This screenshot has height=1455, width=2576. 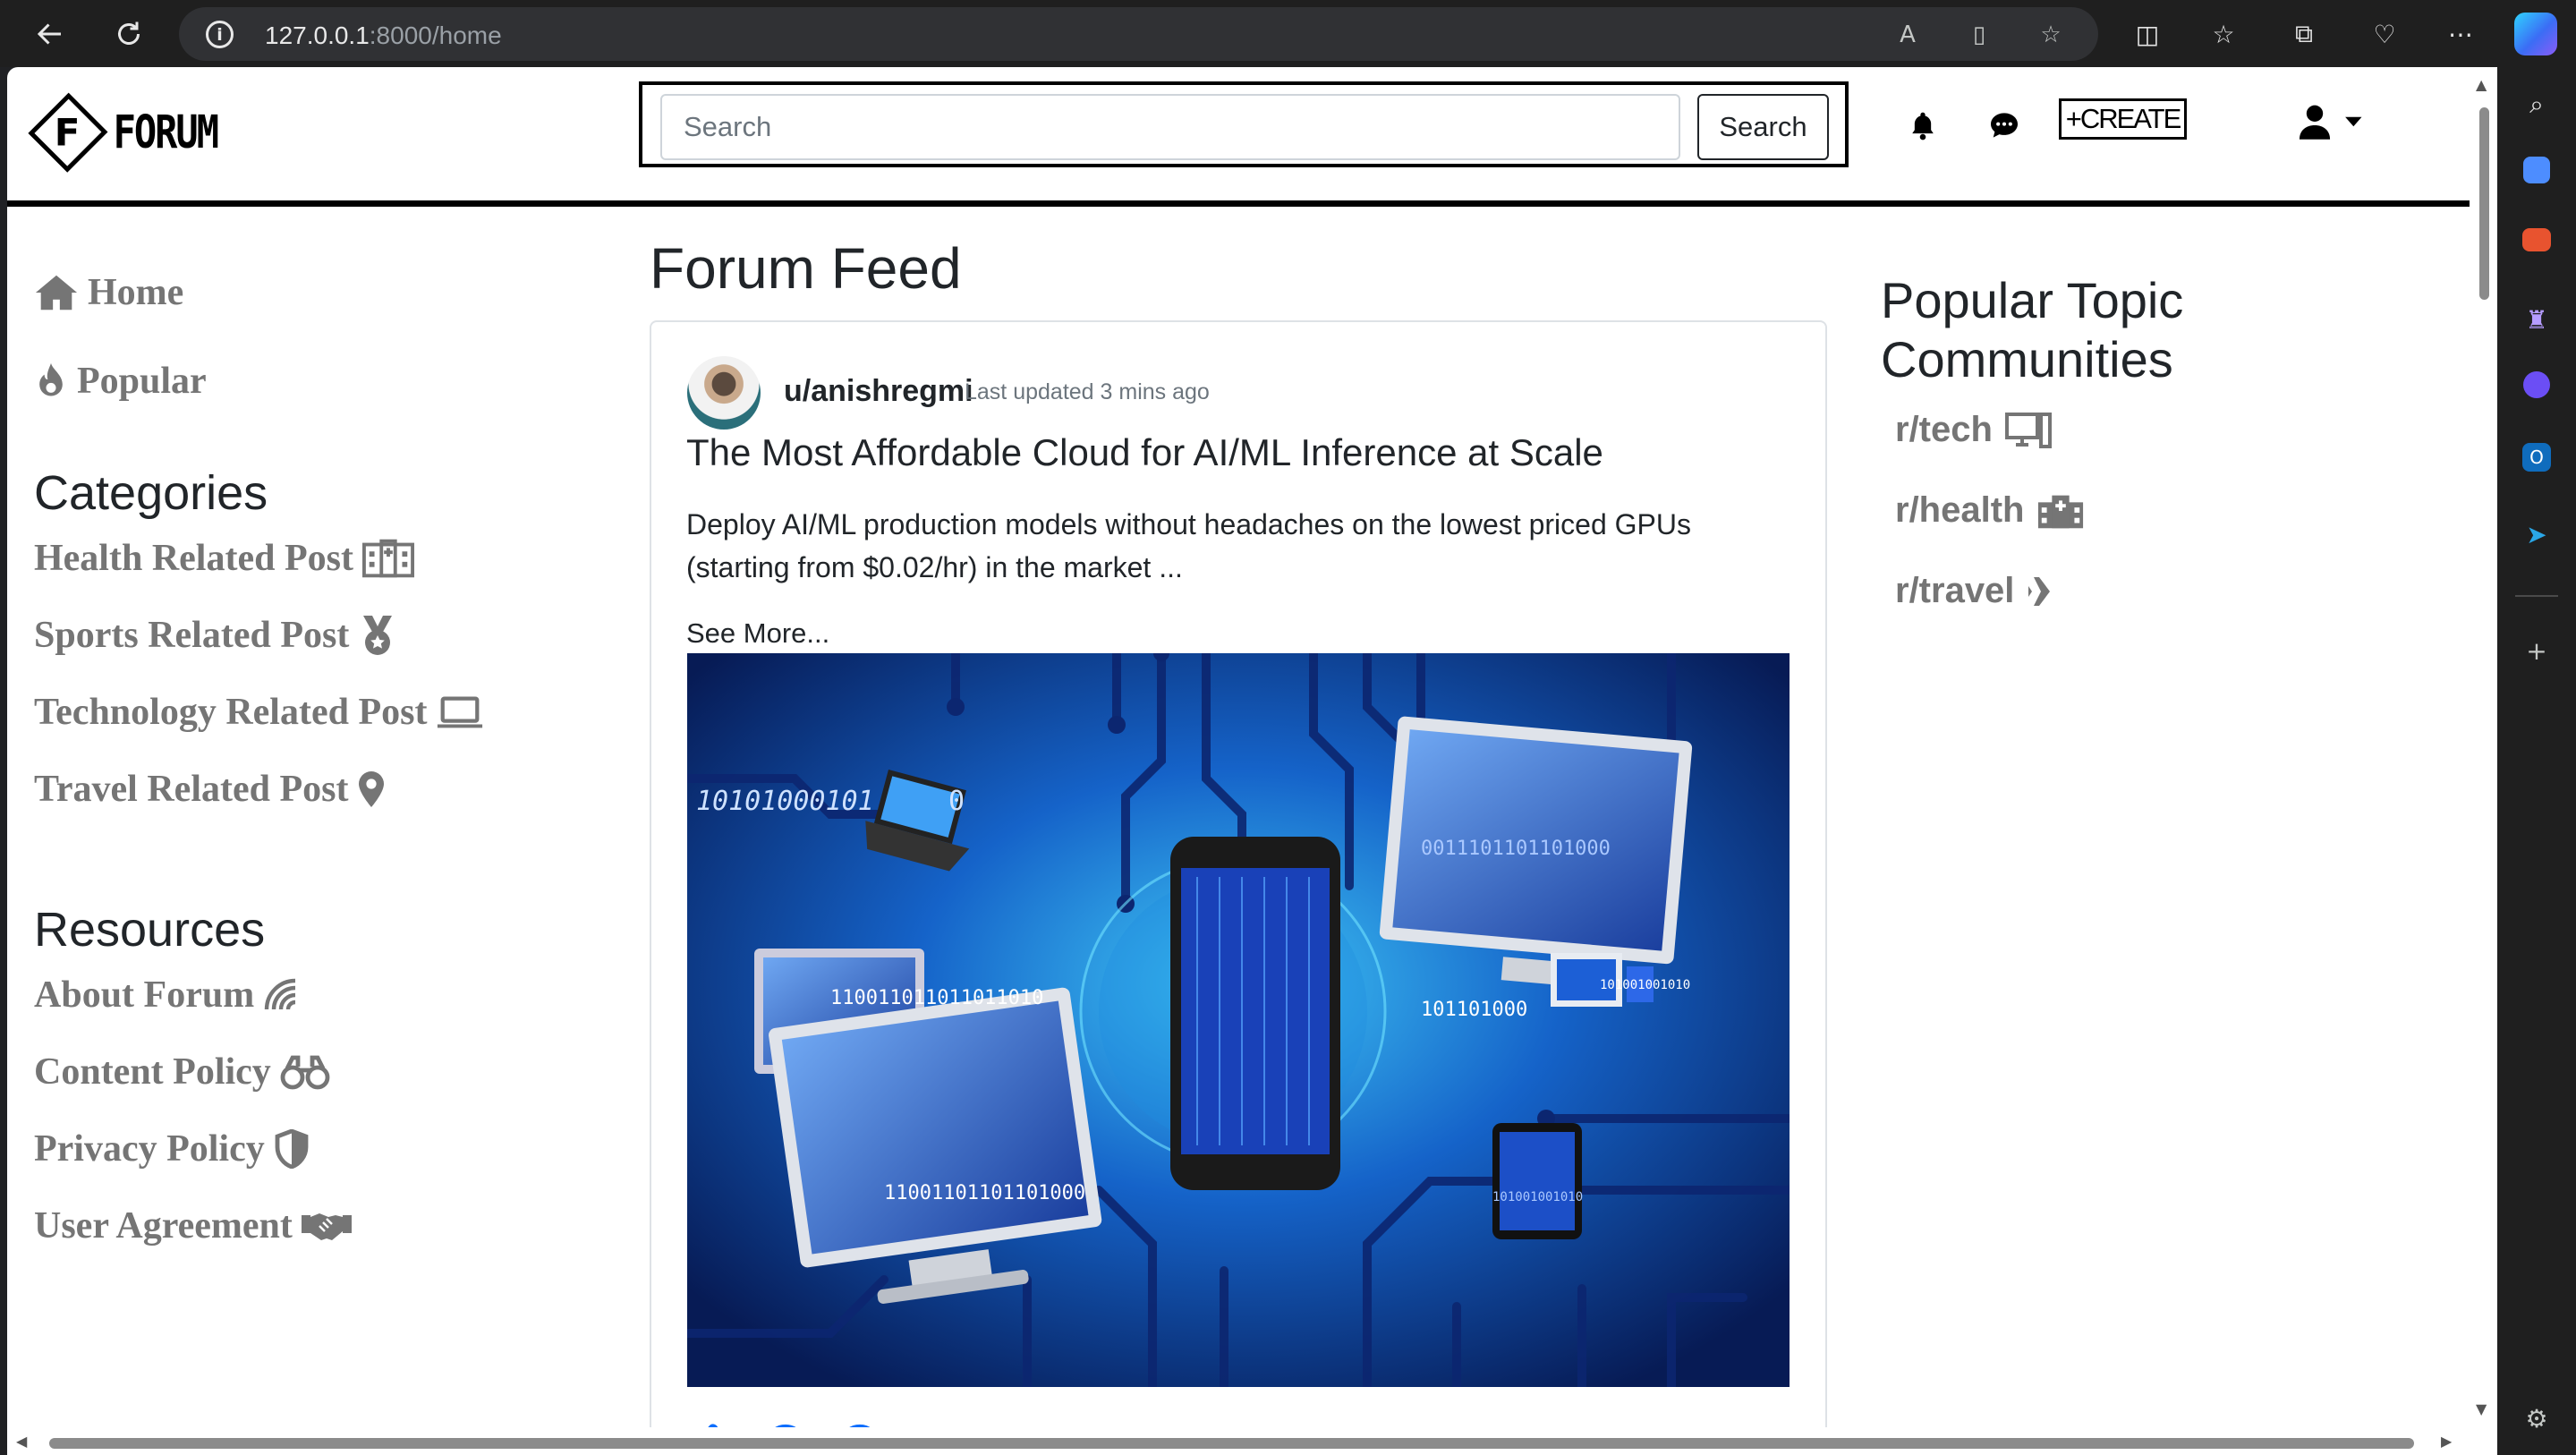 What do you see at coordinates (377, 635) in the screenshot?
I see `medal-icon` at bounding box center [377, 635].